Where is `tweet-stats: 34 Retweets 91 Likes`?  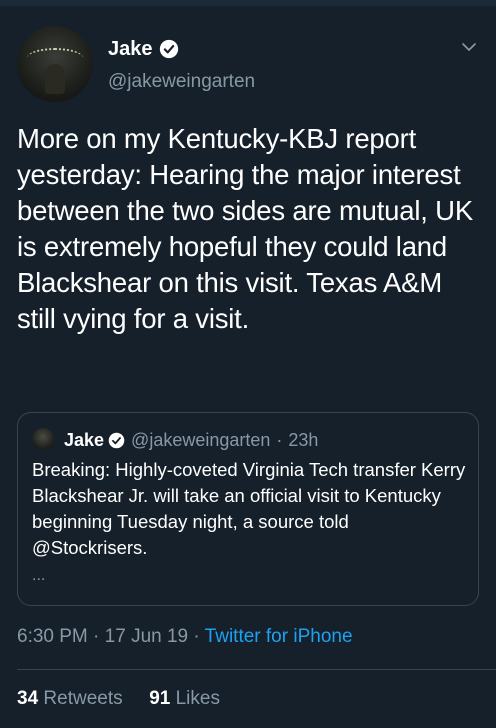 tweet-stats: 34 Retweets 91 Likes is located at coordinates (118, 699).